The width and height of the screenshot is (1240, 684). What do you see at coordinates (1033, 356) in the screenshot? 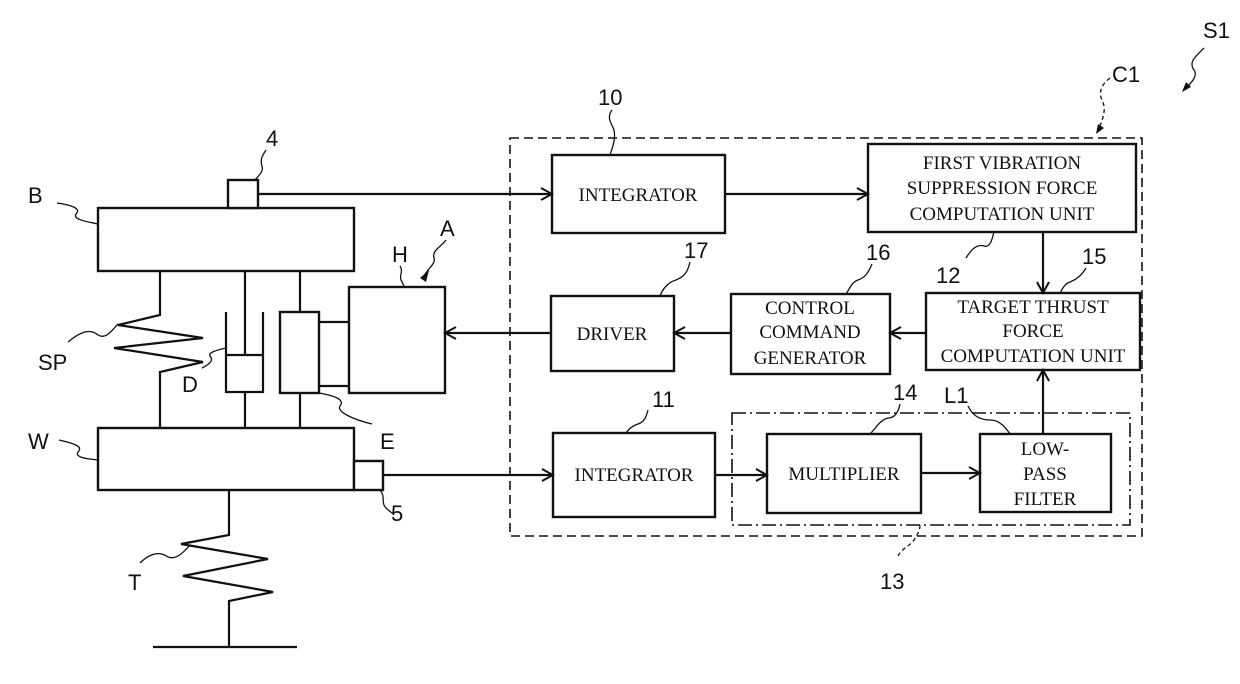
I see `target-thrust-line-3: COMPUTATION UNIT` at bounding box center [1033, 356].